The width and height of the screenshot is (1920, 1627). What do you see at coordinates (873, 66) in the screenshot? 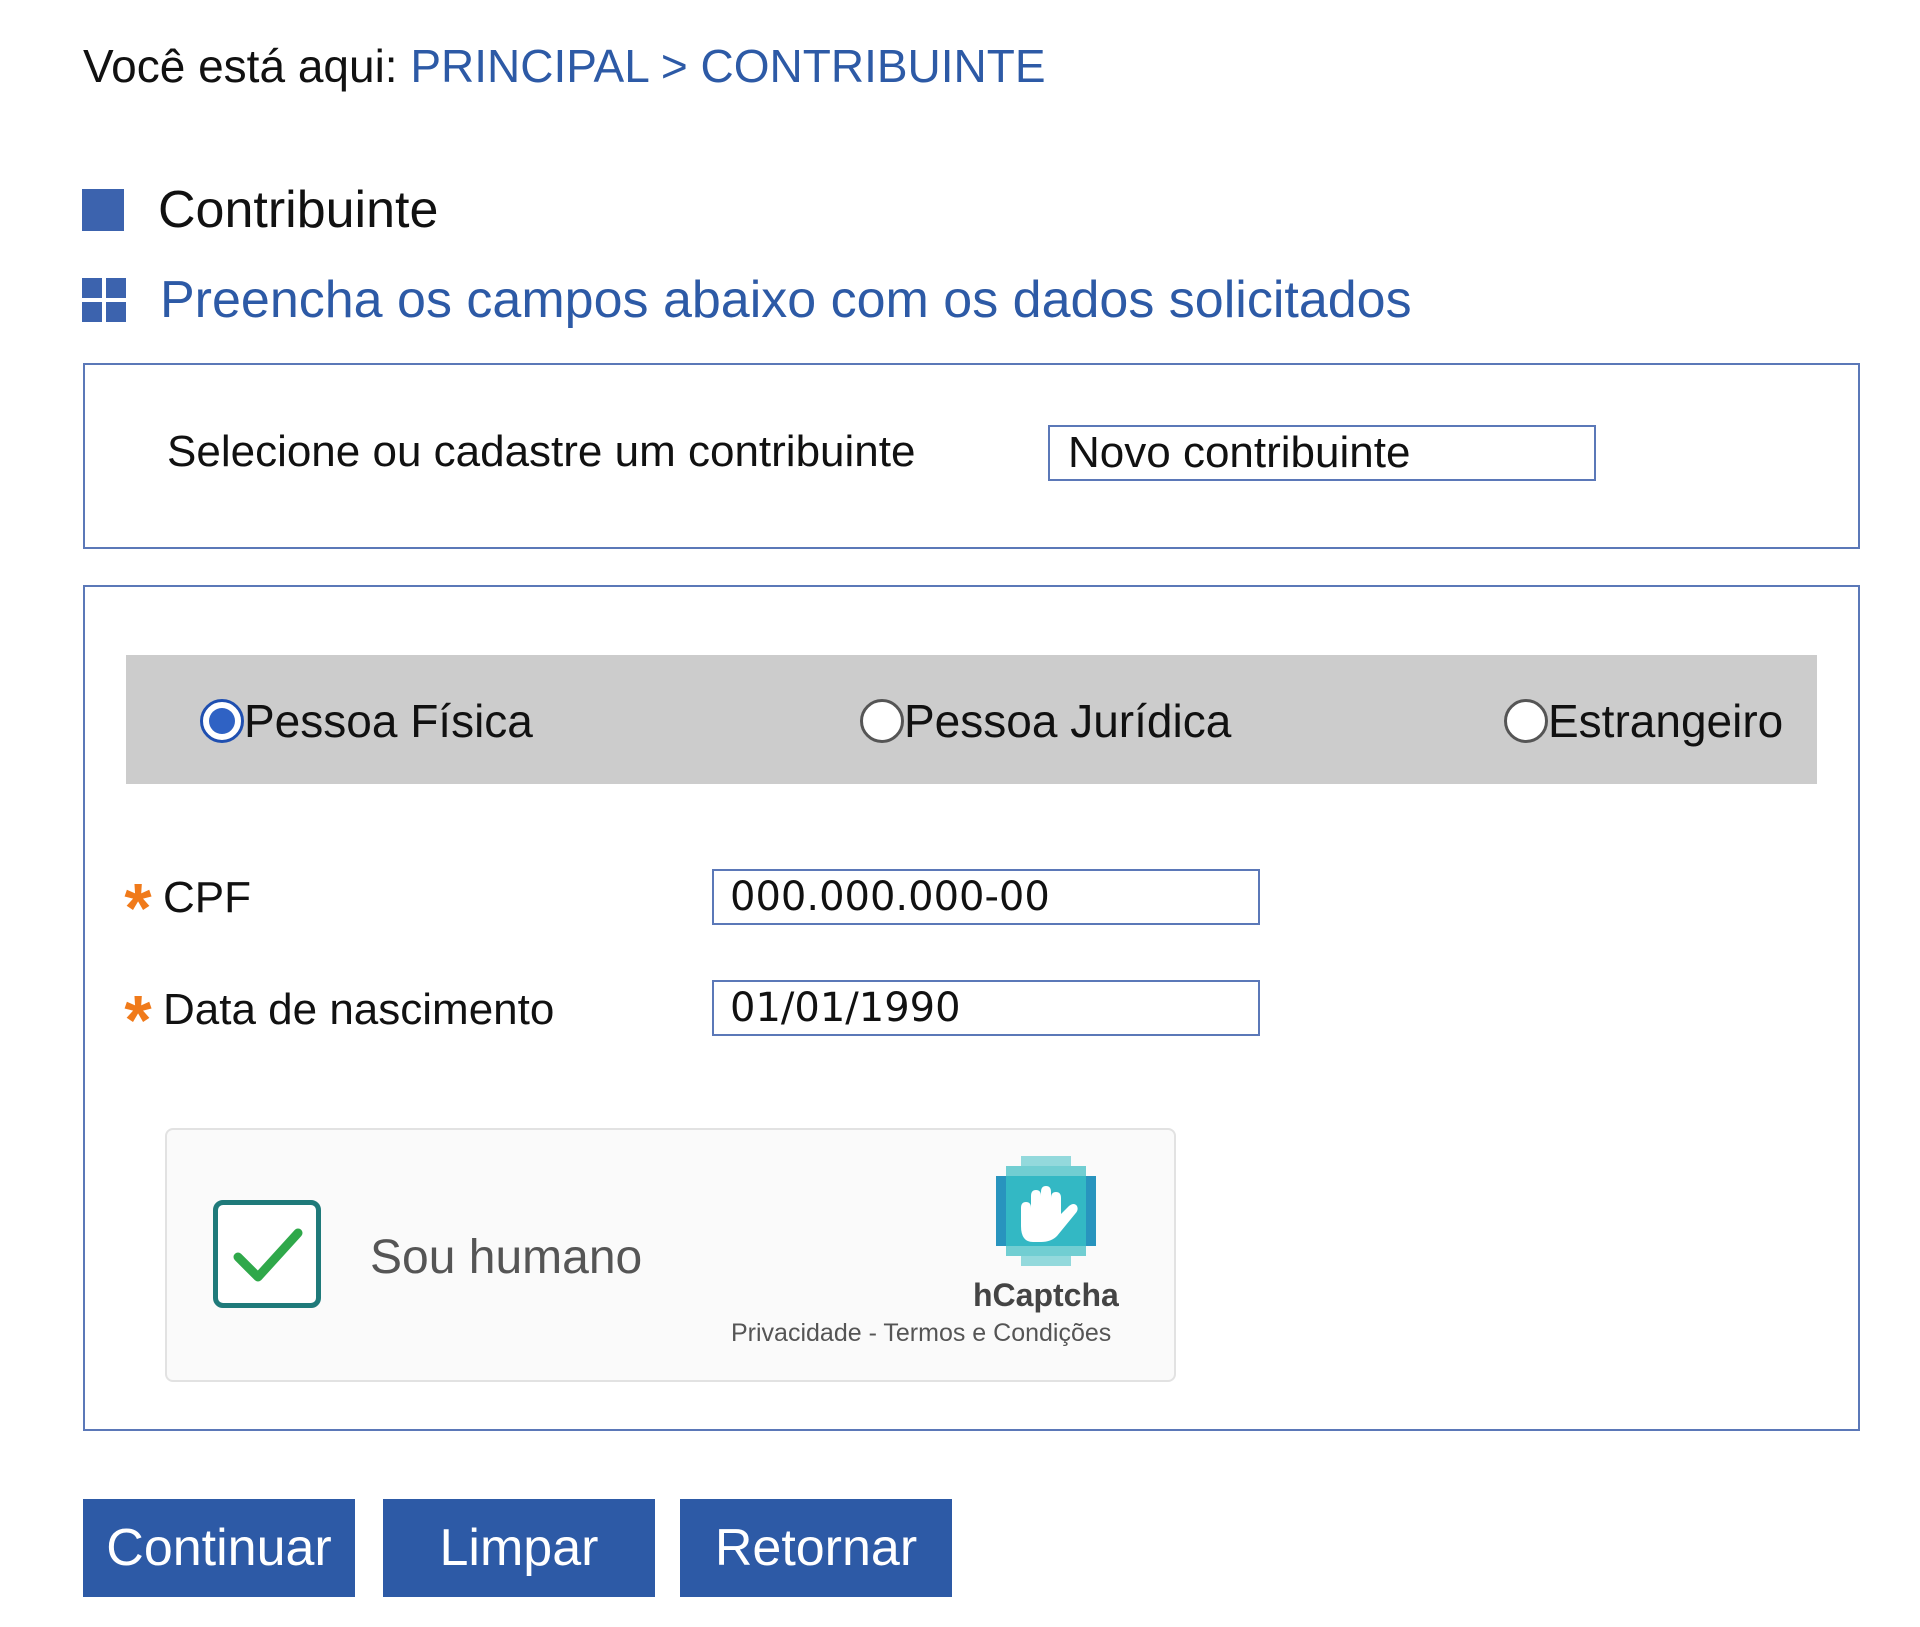
I see `breadcrumb-link-contribuinte: CONTRIBUINTE` at bounding box center [873, 66].